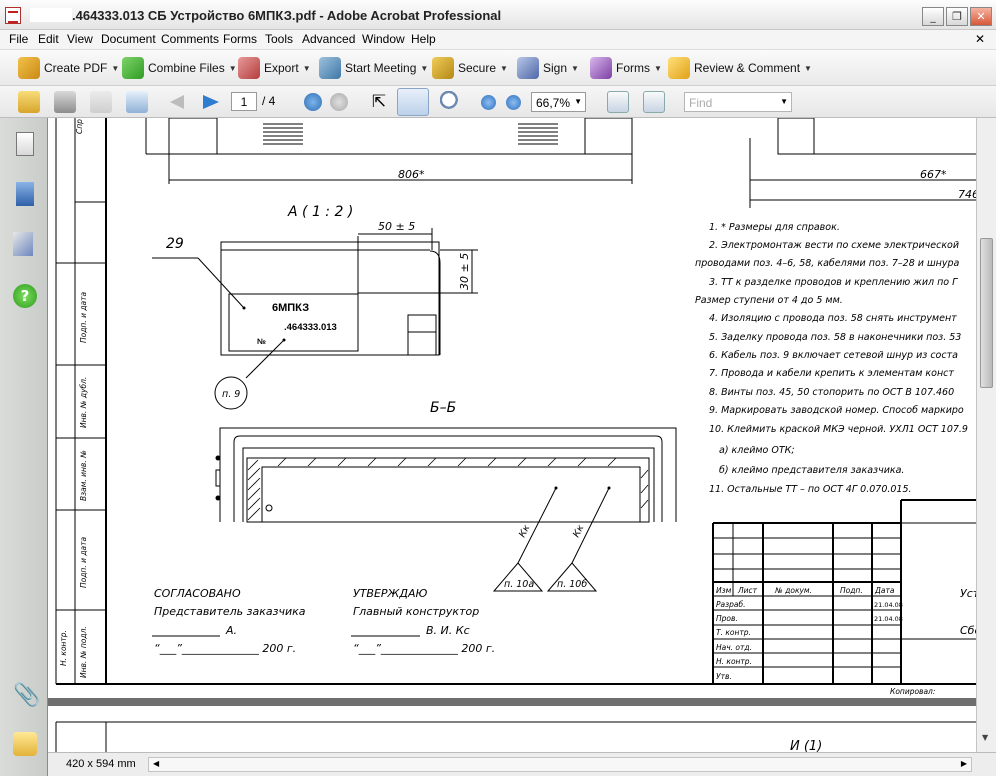 The image size is (996, 776). Describe the element at coordinates (48, 39) in the screenshot. I see `menu-edit: Edit` at that location.